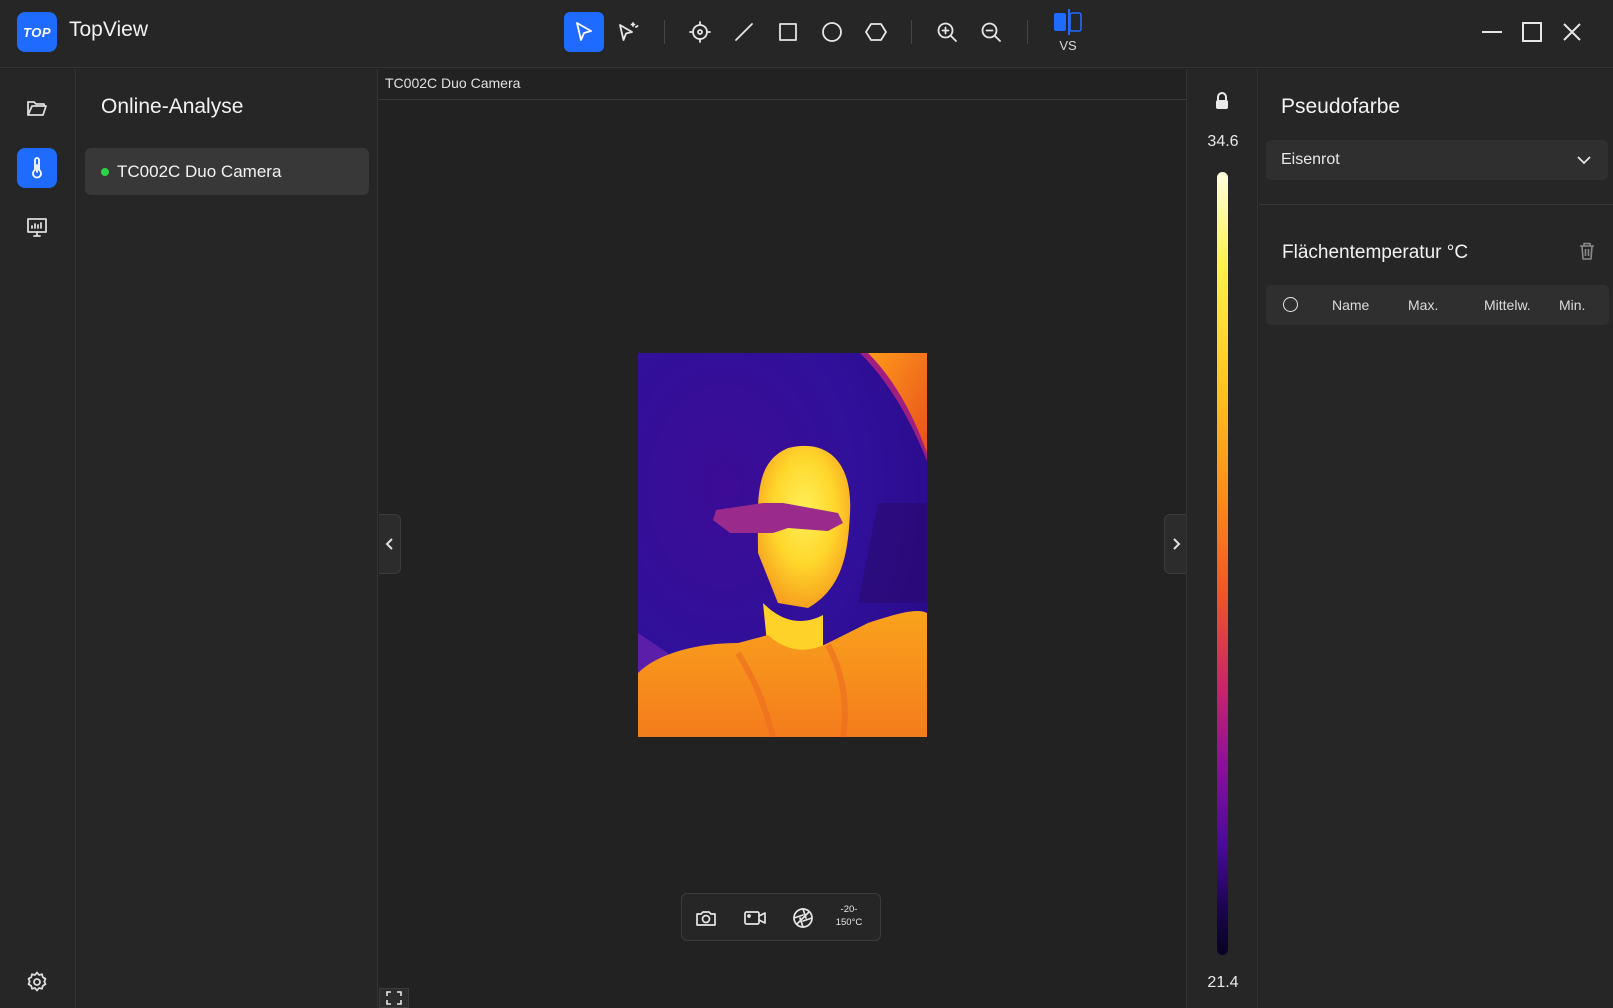  I want to click on select-tool-button, so click(584, 32).